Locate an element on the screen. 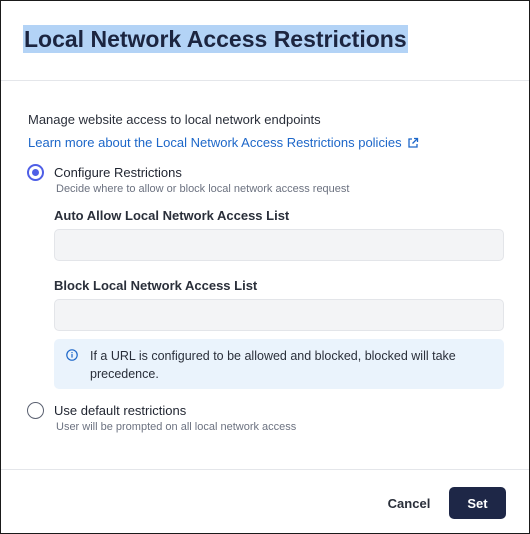  cancel-button: Cancel is located at coordinates (409, 503).